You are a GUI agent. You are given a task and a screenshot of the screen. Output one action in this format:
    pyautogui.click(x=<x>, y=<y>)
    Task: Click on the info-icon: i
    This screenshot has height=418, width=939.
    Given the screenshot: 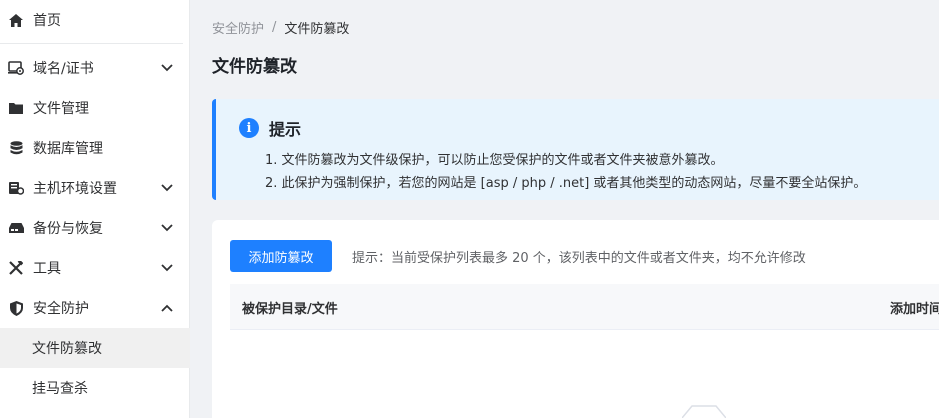 What is the action you would take?
    pyautogui.click(x=249, y=128)
    